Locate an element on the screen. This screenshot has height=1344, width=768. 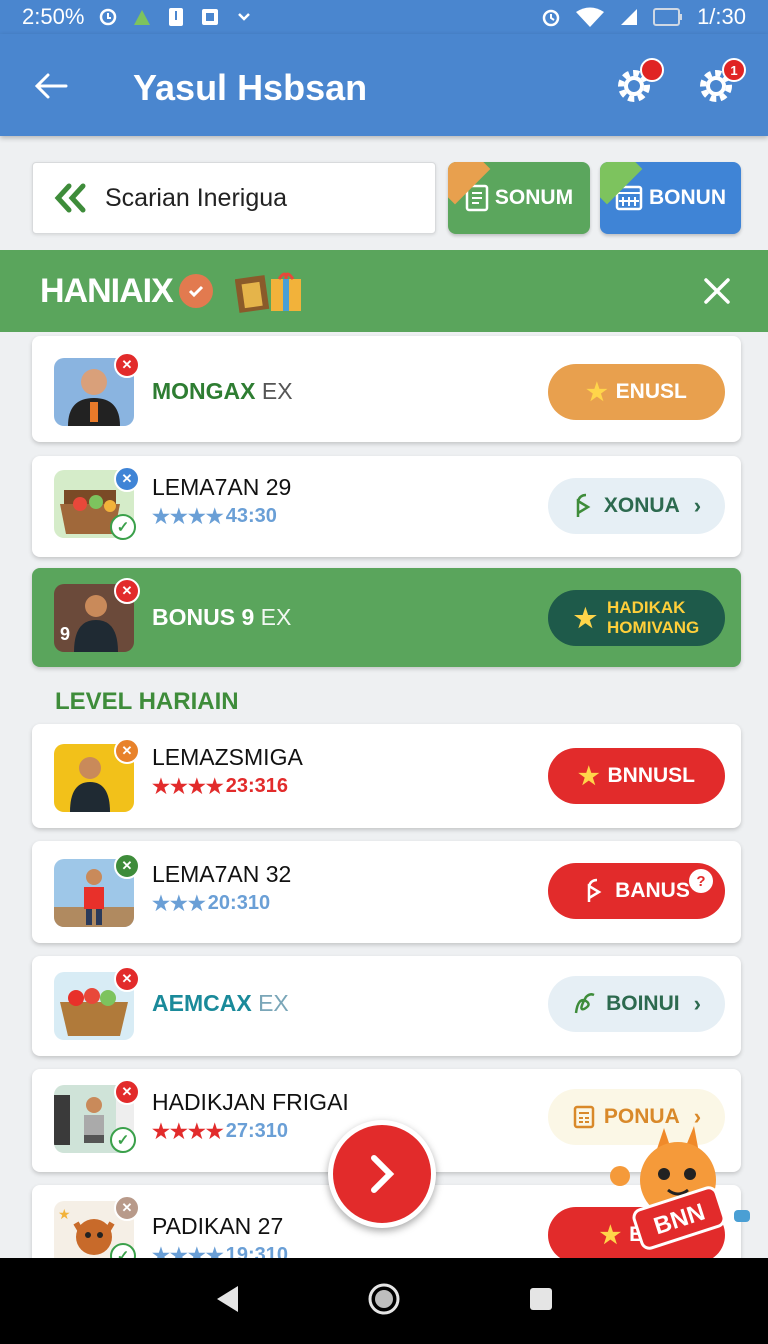
search-text: Scarian Inerigua is located at coordinates (196, 197).